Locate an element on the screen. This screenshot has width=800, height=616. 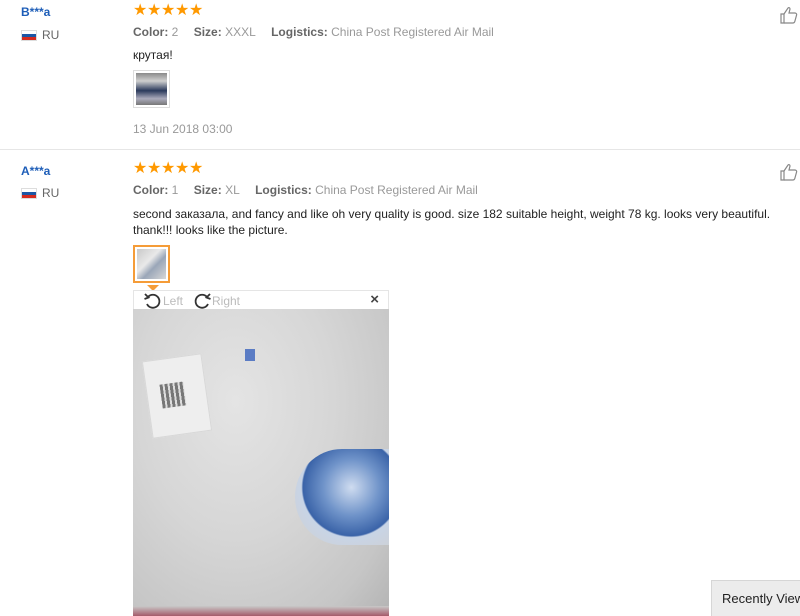
rotate-left-icon is located at coordinates (152, 301).